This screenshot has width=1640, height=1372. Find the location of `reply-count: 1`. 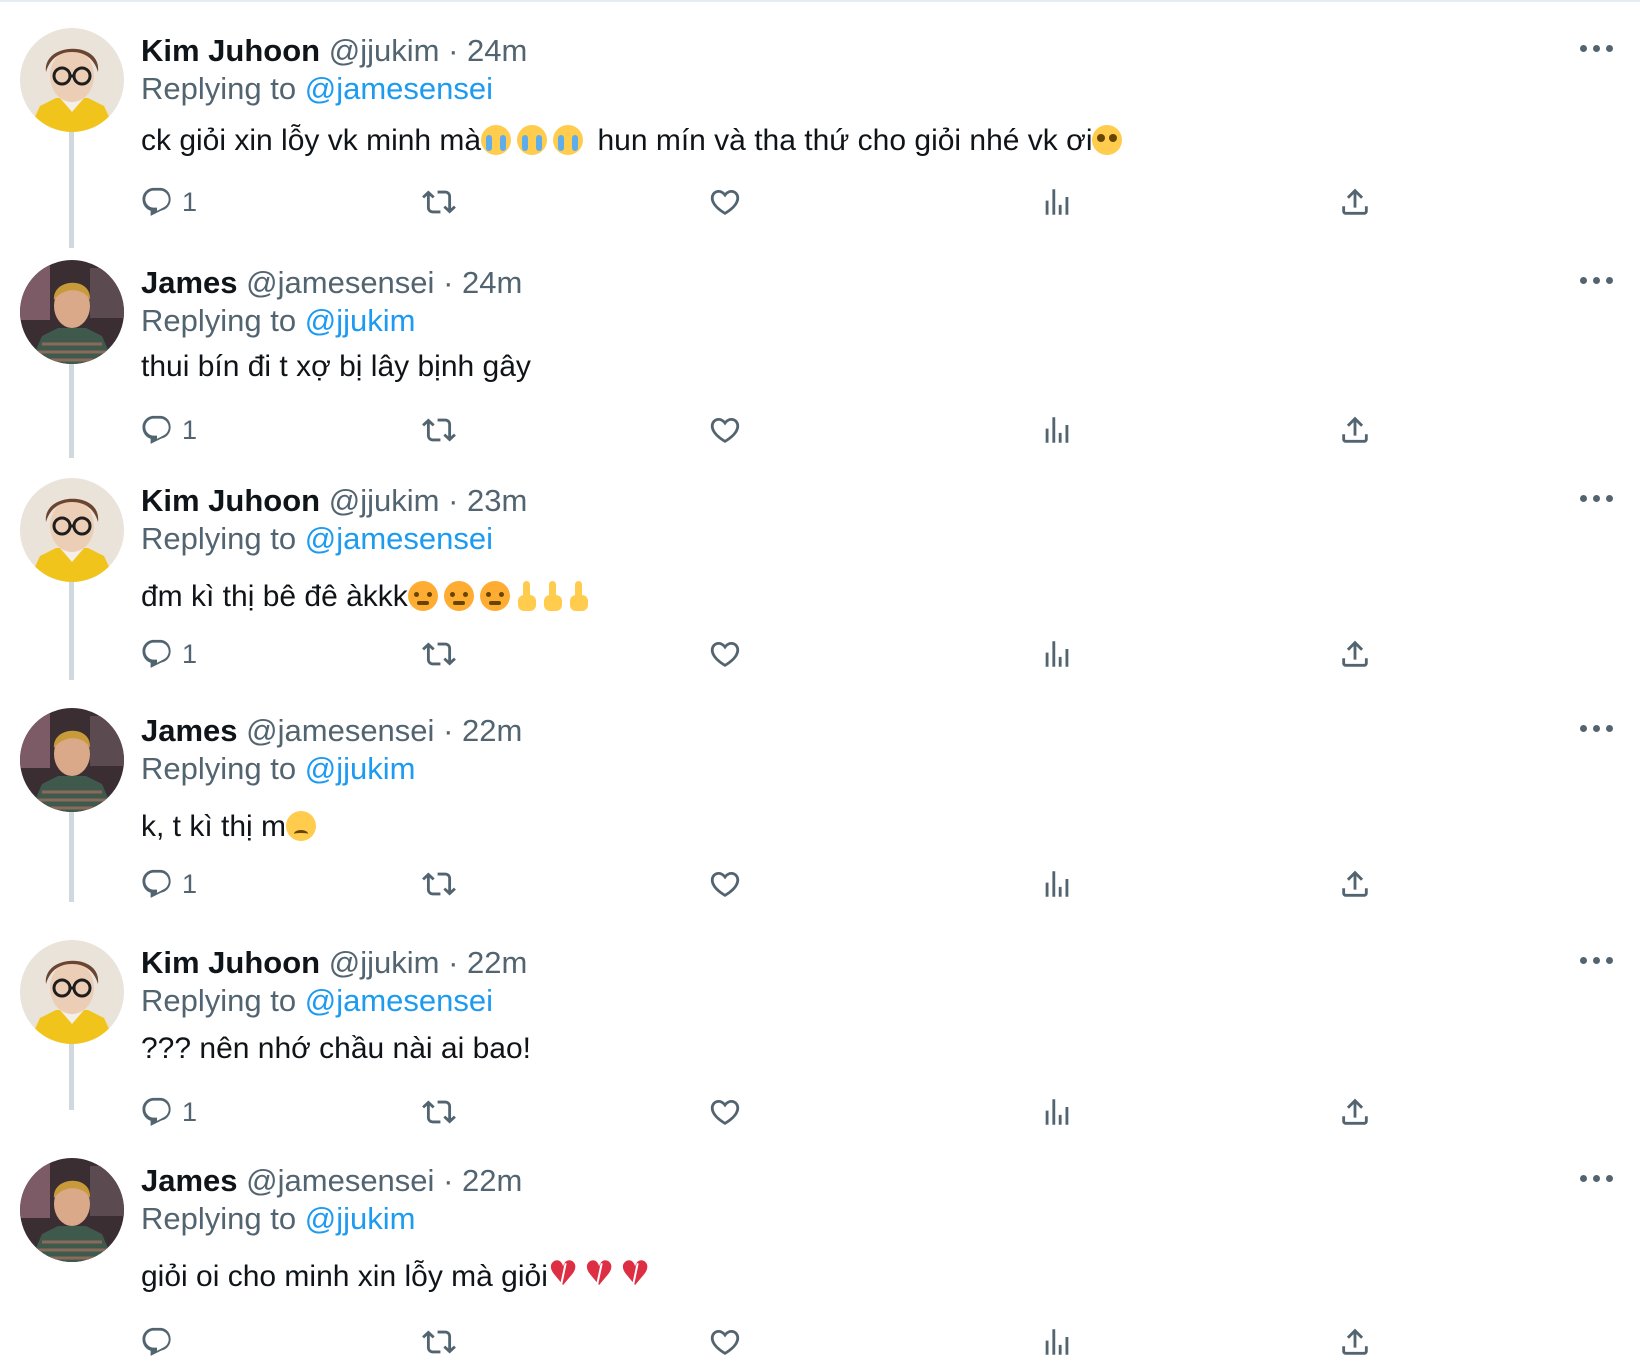

reply-count: 1 is located at coordinates (190, 883).